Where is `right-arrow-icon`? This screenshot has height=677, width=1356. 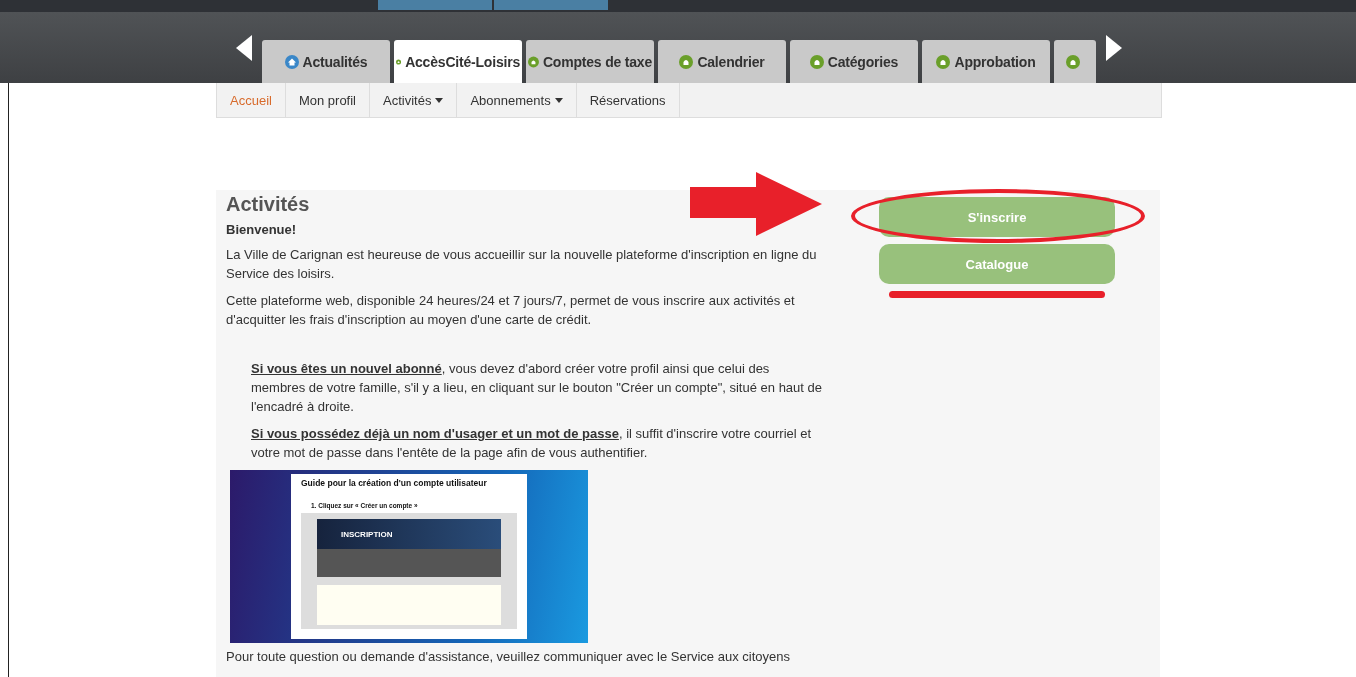
right-arrow-icon is located at coordinates (1114, 47).